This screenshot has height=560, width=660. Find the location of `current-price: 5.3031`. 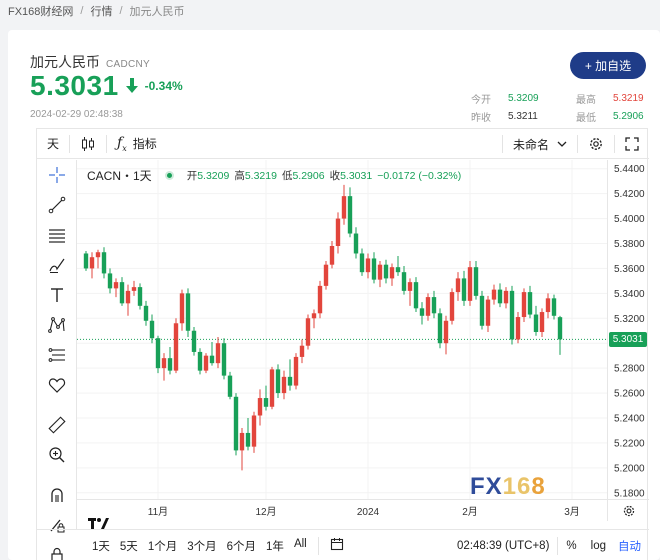

current-price: 5.3031 is located at coordinates (74, 85).